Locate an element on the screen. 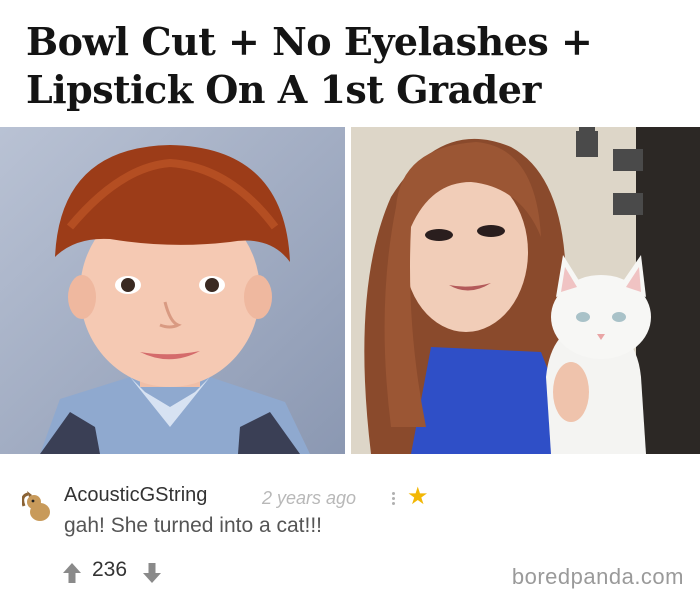 The width and height of the screenshot is (700, 599). star-icon: ★ is located at coordinates (418, 497).